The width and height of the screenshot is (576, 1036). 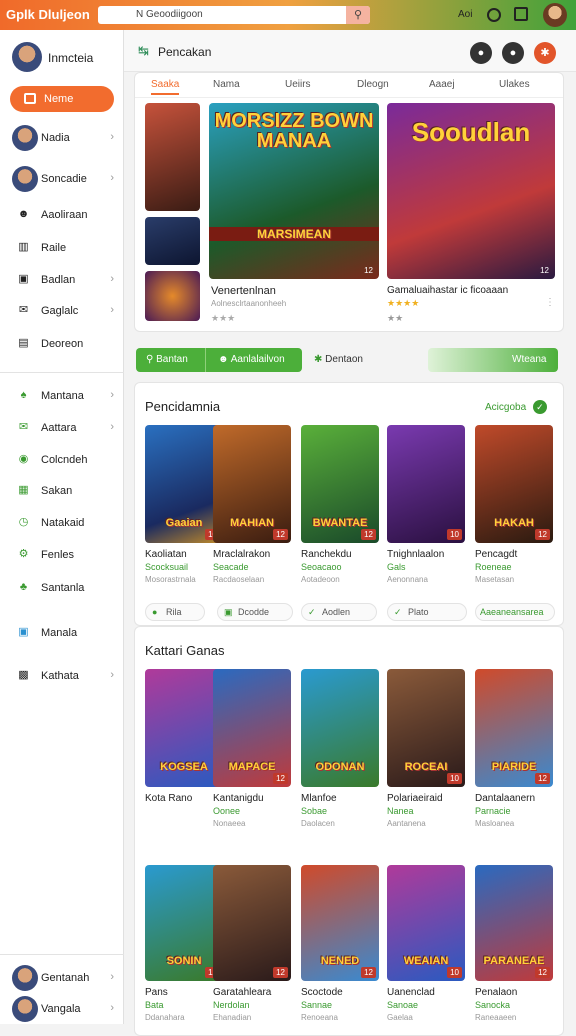 What do you see at coordinates (234, 15) in the screenshot?
I see `search-input: N Geoodiigoon ⚲` at bounding box center [234, 15].